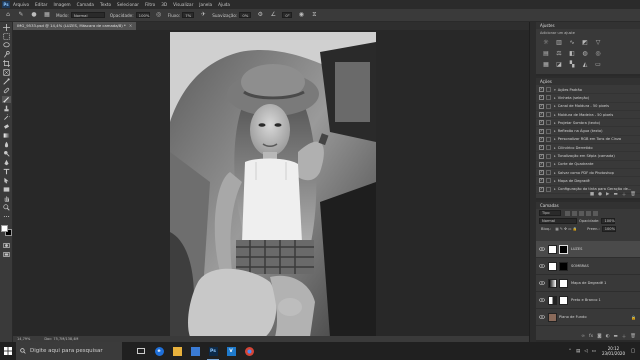 This screenshot has width=640, height=360. I want to click on menu-imagem: Imagem, so click(61, 4).